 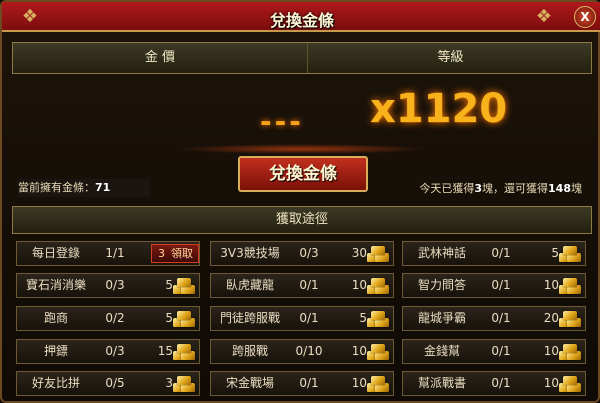 I want to click on activity-name: 宋金戰場, so click(x=249, y=383).